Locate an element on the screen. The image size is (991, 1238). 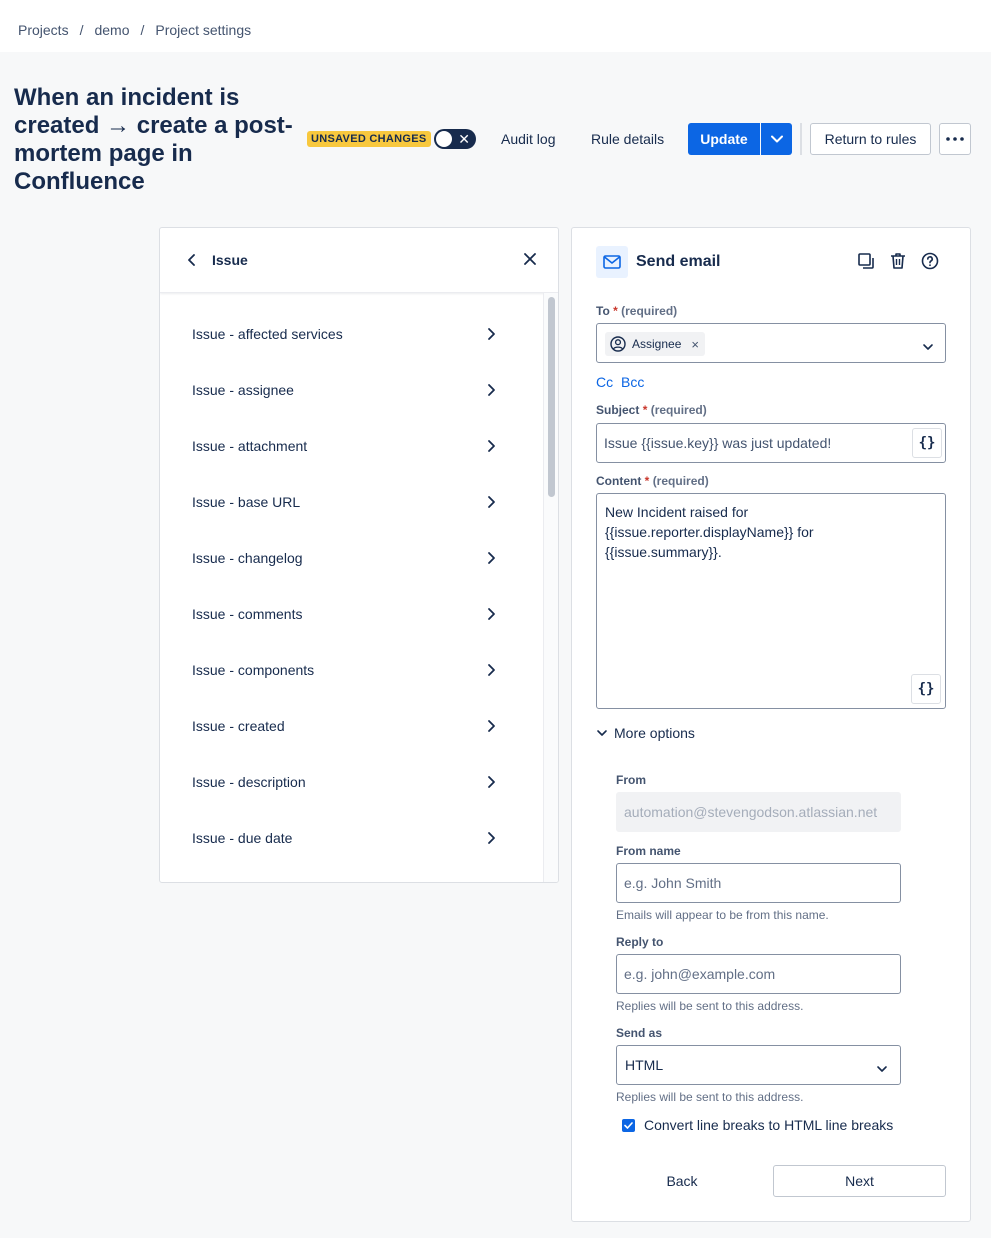
breadcrumb-demo: demo is located at coordinates (111, 30).